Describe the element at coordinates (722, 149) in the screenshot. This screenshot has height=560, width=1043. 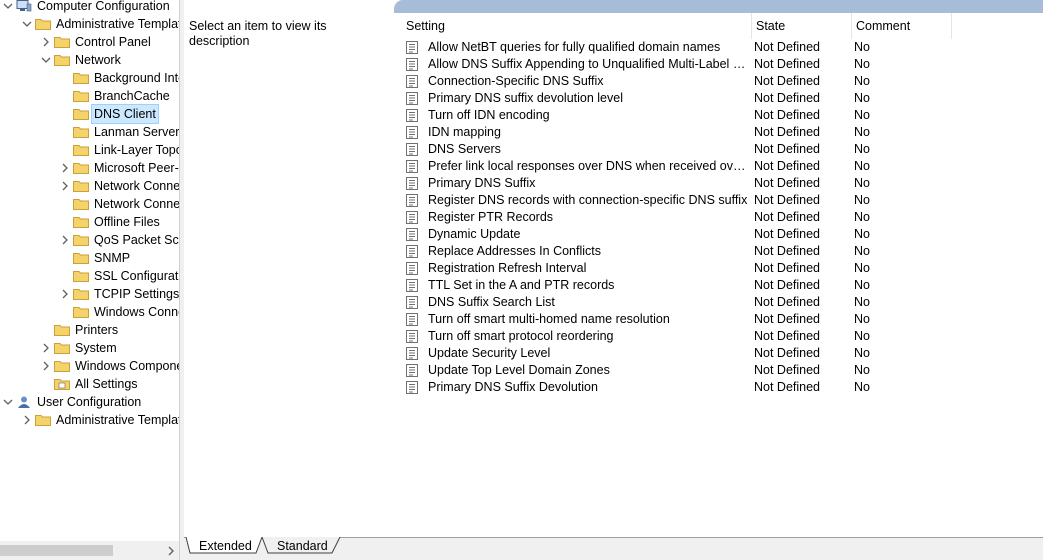
I see `table-row: DNS Servers Not Defined No` at that location.